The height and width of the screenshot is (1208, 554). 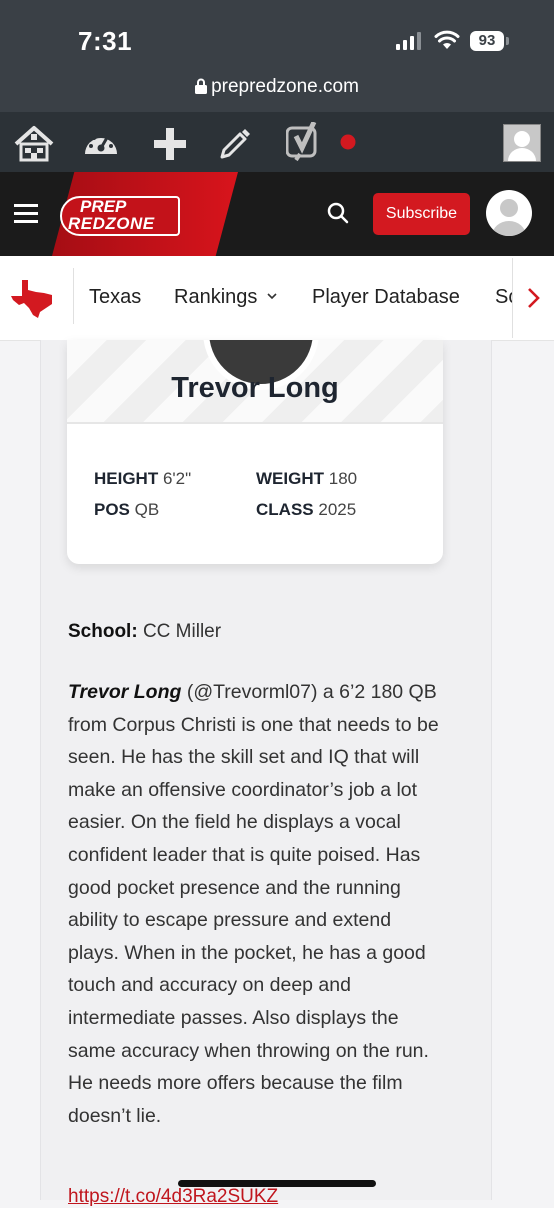 What do you see at coordinates (73, 296) in the screenshot?
I see `nav-divider` at bounding box center [73, 296].